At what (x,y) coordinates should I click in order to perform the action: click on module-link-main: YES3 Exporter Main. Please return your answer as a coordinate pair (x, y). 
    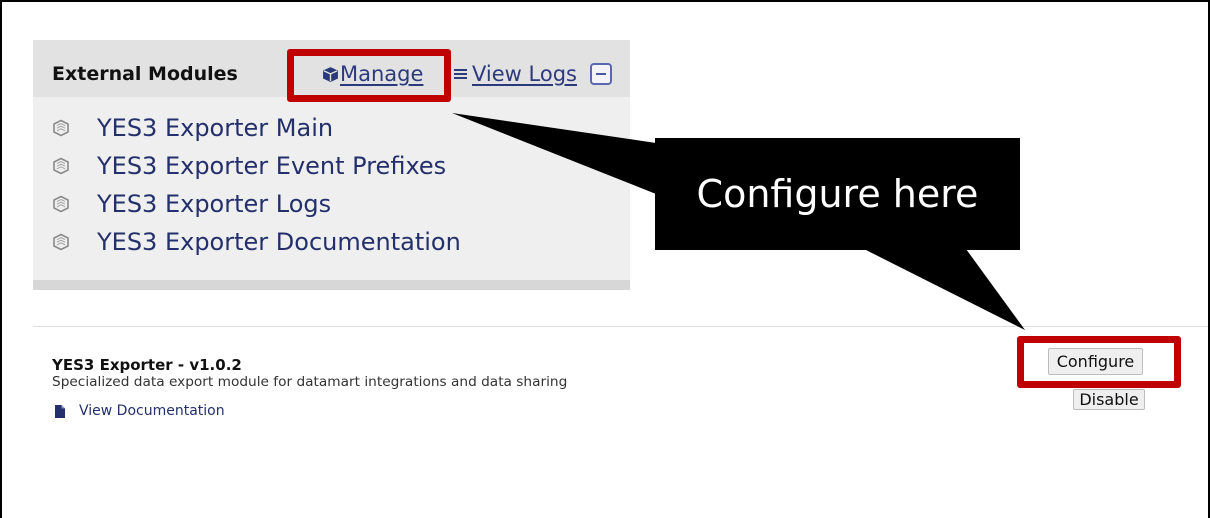
    Looking at the image, I should click on (192, 128).